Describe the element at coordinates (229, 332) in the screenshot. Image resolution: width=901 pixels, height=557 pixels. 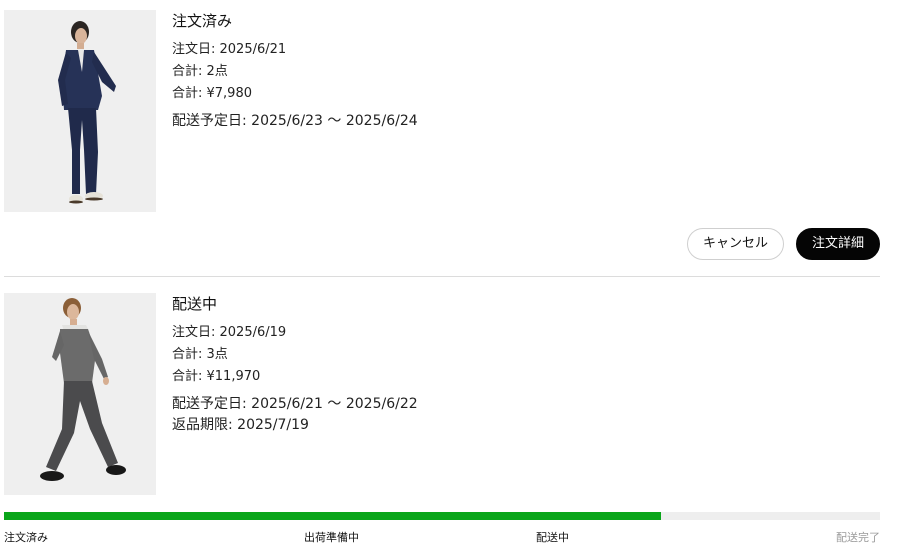
I see `order-date: 注文日: 2025/6/19` at that location.